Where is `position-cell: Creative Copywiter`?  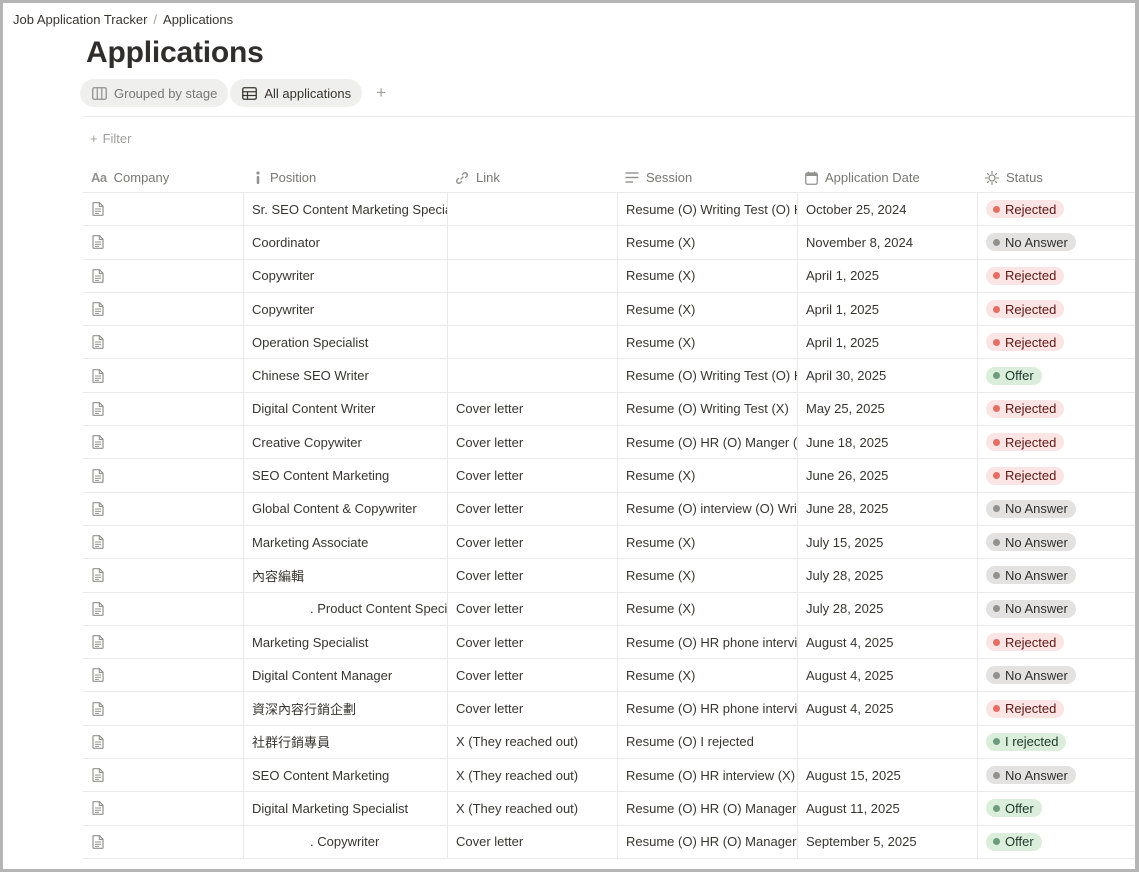
position-cell: Creative Copywiter is located at coordinates (345, 442).